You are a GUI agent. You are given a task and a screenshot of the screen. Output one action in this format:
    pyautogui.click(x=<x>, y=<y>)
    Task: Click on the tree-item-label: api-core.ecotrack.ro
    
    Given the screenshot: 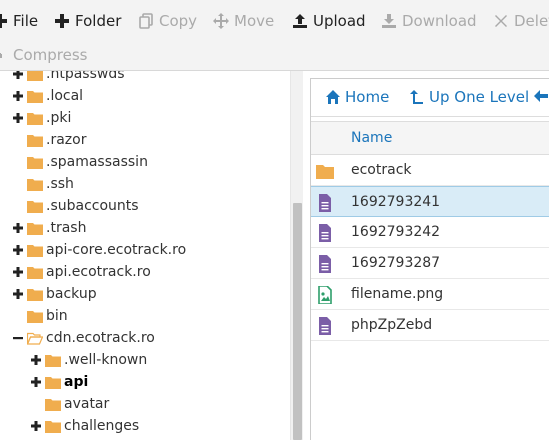 What is the action you would take?
    pyautogui.click(x=116, y=250)
    